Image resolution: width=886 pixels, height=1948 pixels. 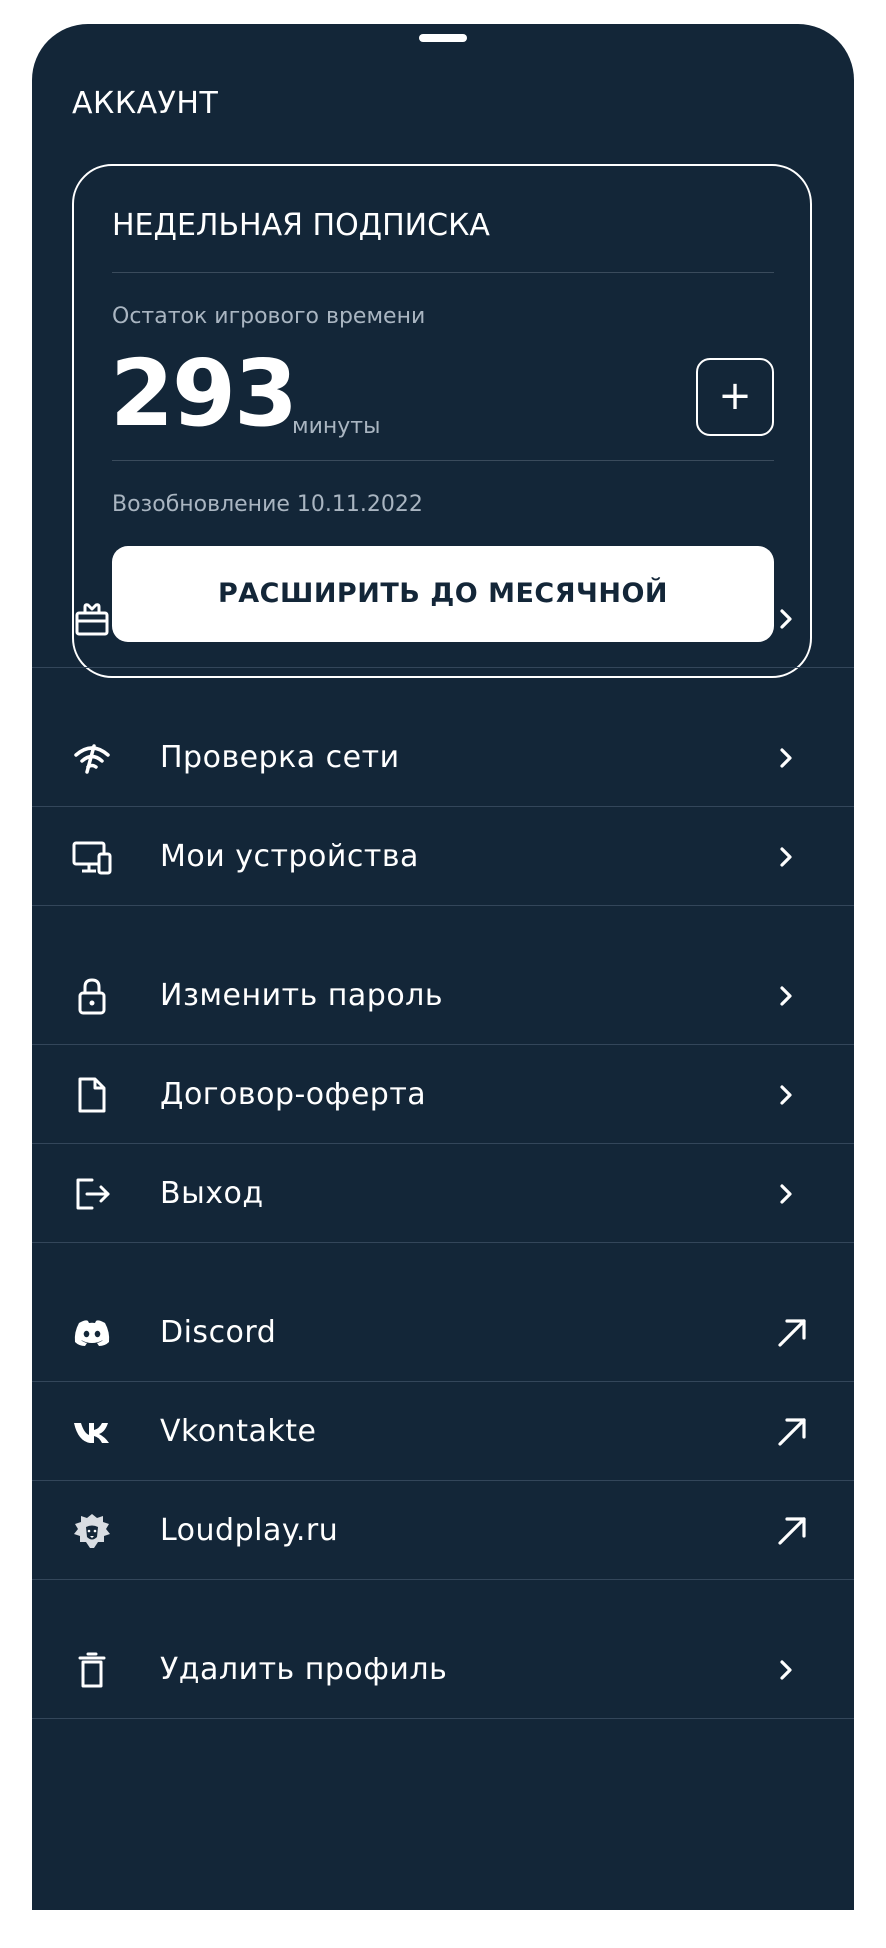 I want to click on menu-label: Проверка сети, so click(x=280, y=757).